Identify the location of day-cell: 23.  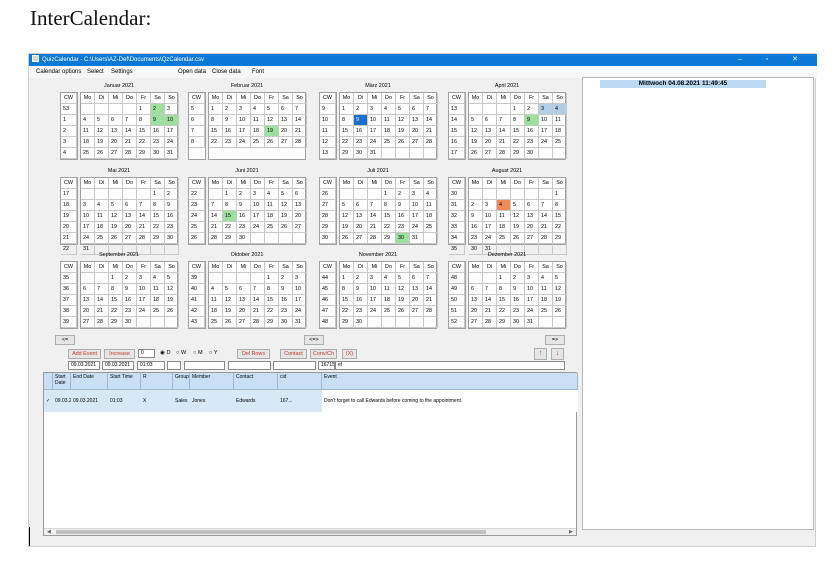
(518, 311).